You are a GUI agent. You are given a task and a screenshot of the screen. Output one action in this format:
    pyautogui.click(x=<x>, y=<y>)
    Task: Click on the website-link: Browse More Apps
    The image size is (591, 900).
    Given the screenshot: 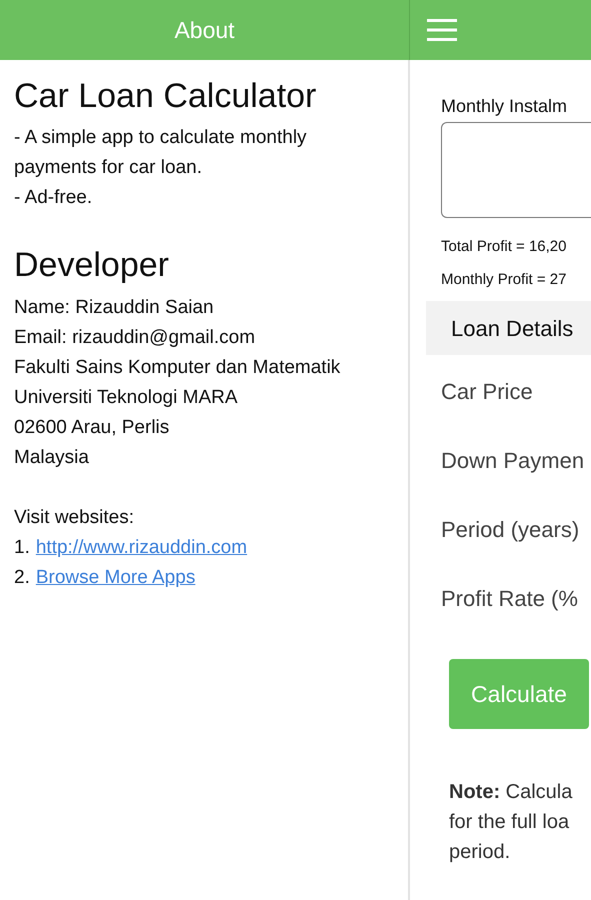 What is the action you would take?
    pyautogui.click(x=116, y=578)
    